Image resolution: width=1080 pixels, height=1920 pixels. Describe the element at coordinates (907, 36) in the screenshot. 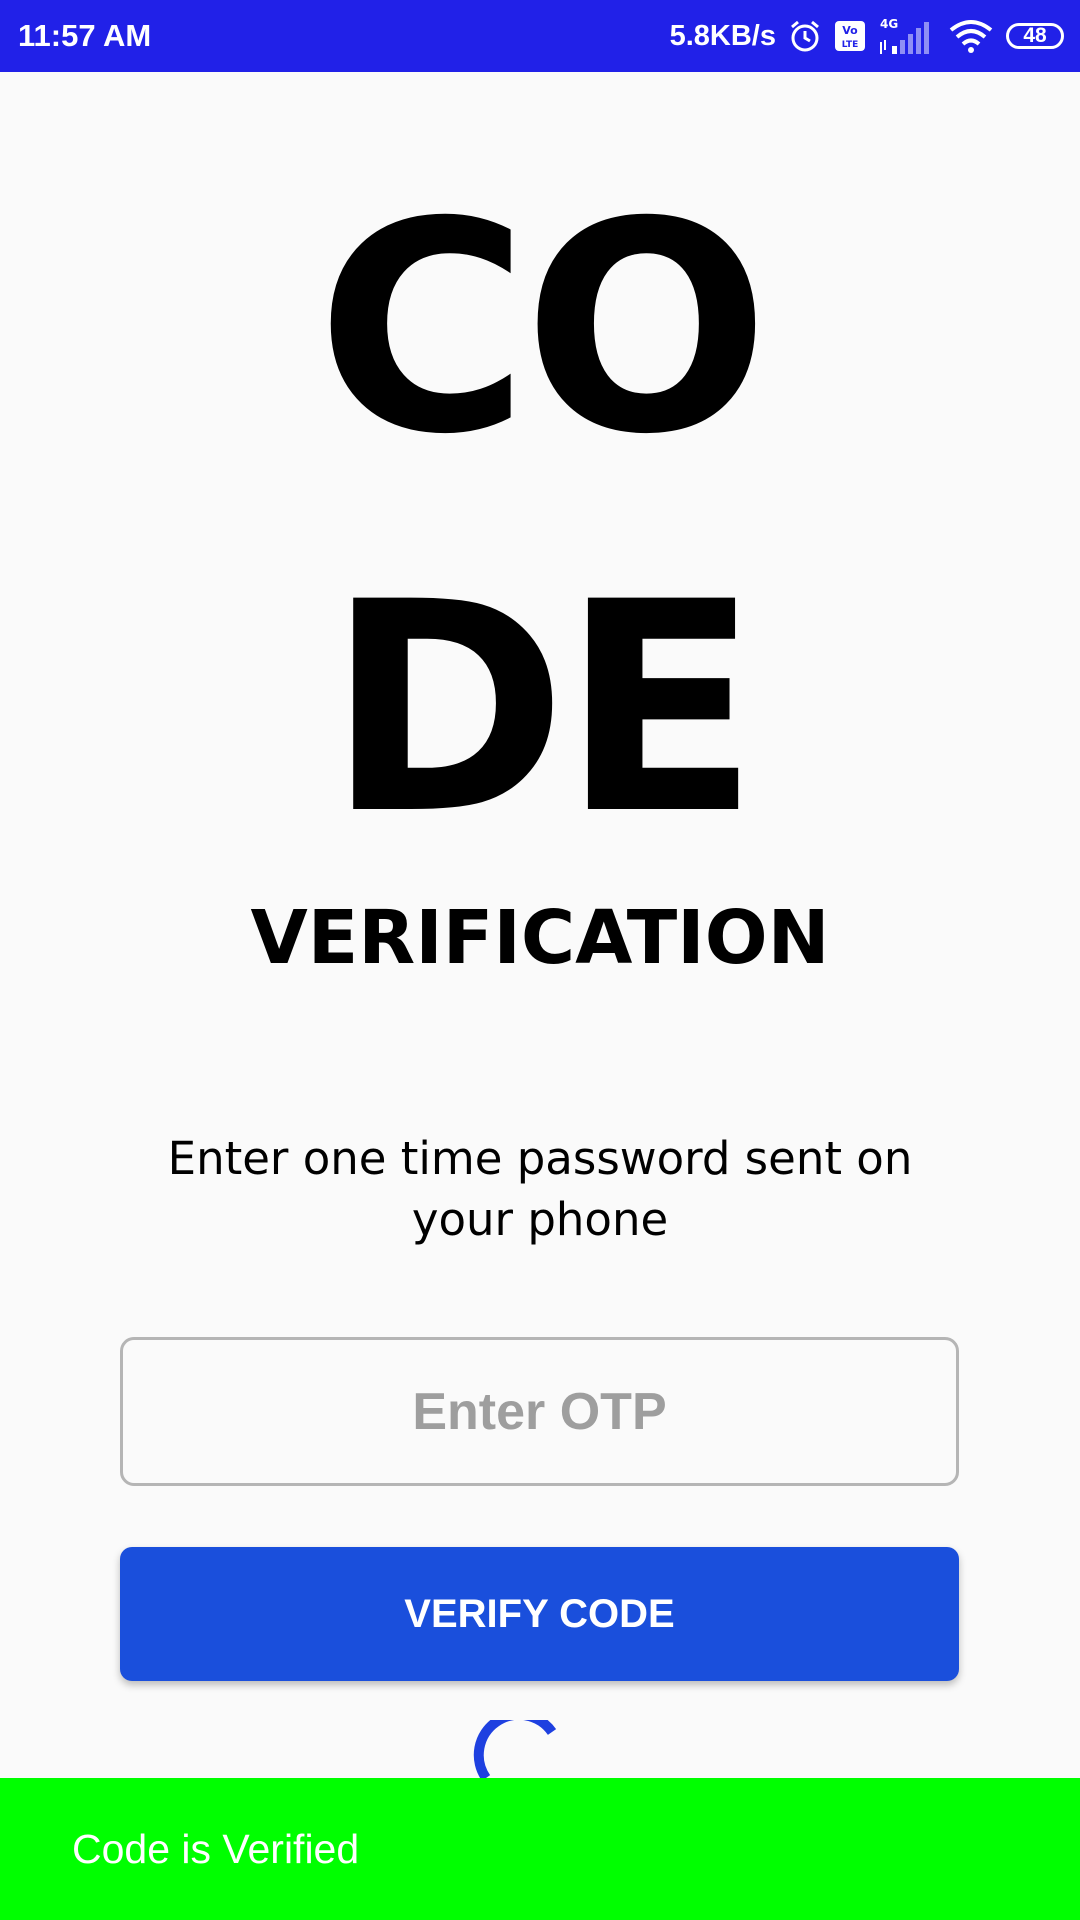

I see `signal-icon: 4G` at that location.